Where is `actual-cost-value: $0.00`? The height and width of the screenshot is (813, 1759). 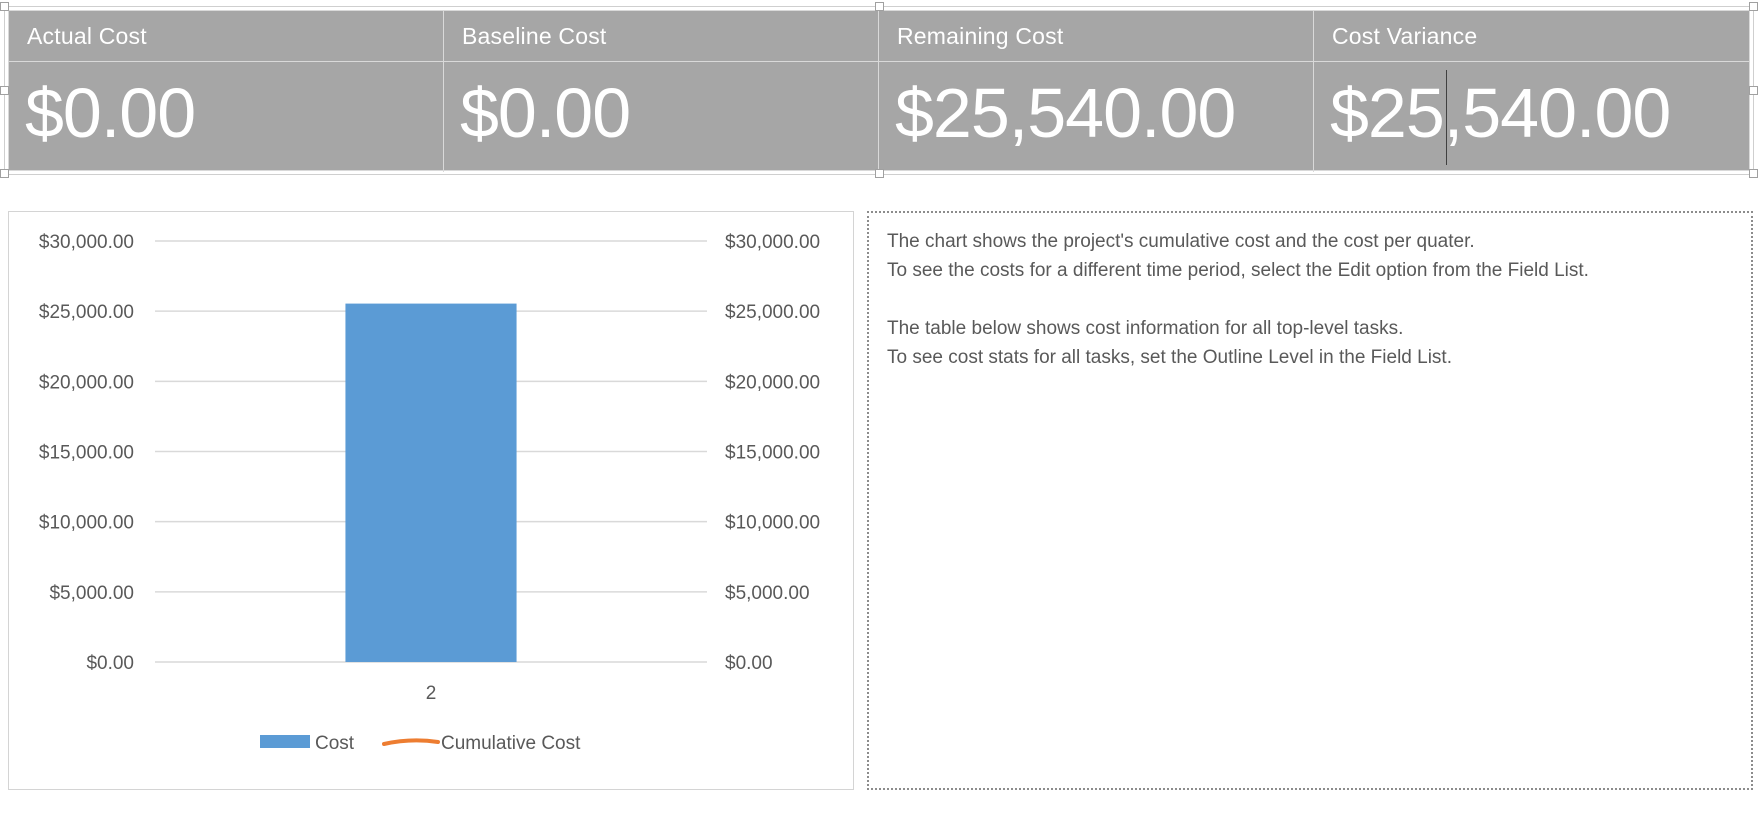
actual-cost-value: $0.00 is located at coordinates (226, 117).